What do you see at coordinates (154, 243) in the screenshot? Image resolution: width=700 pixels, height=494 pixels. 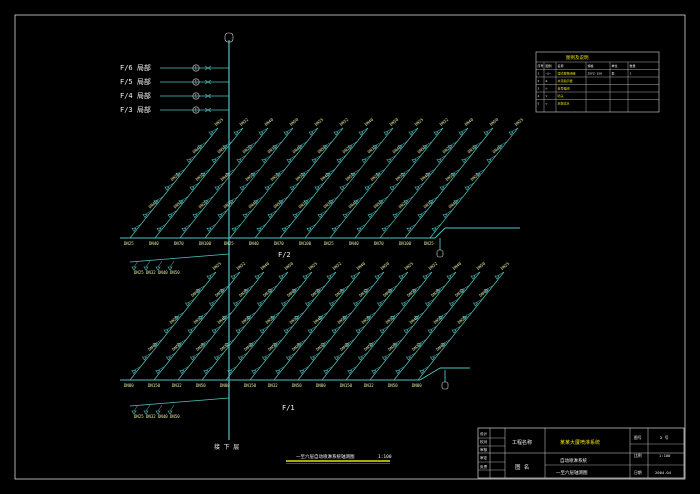 I see `cross-main-size: DN40` at bounding box center [154, 243].